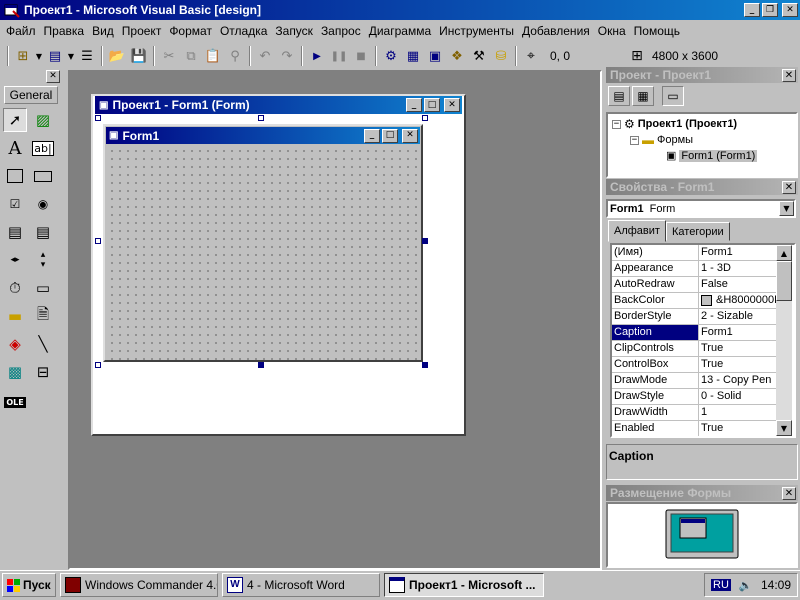 The height and width of the screenshot is (600, 800). I want to click on picturebox-tool: ▨, so click(43, 120).